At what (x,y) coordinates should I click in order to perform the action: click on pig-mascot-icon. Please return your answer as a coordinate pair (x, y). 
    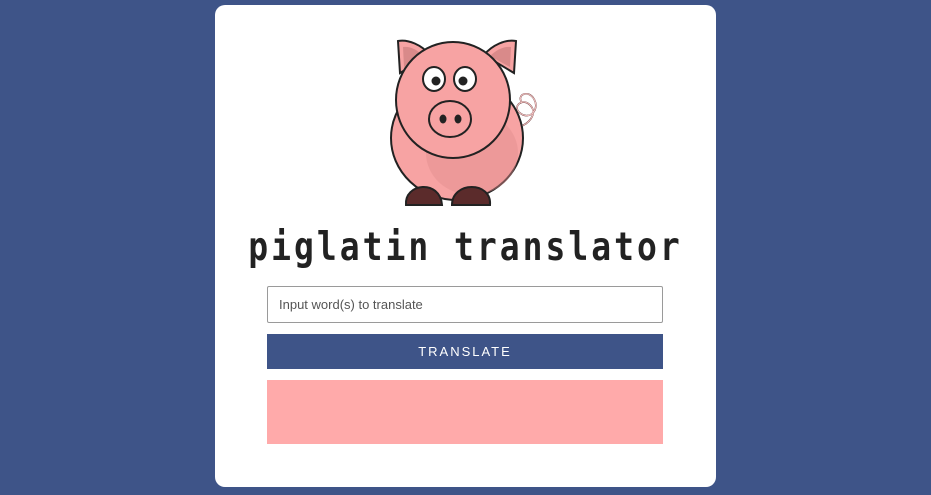
    Looking at the image, I should click on (463, 122).